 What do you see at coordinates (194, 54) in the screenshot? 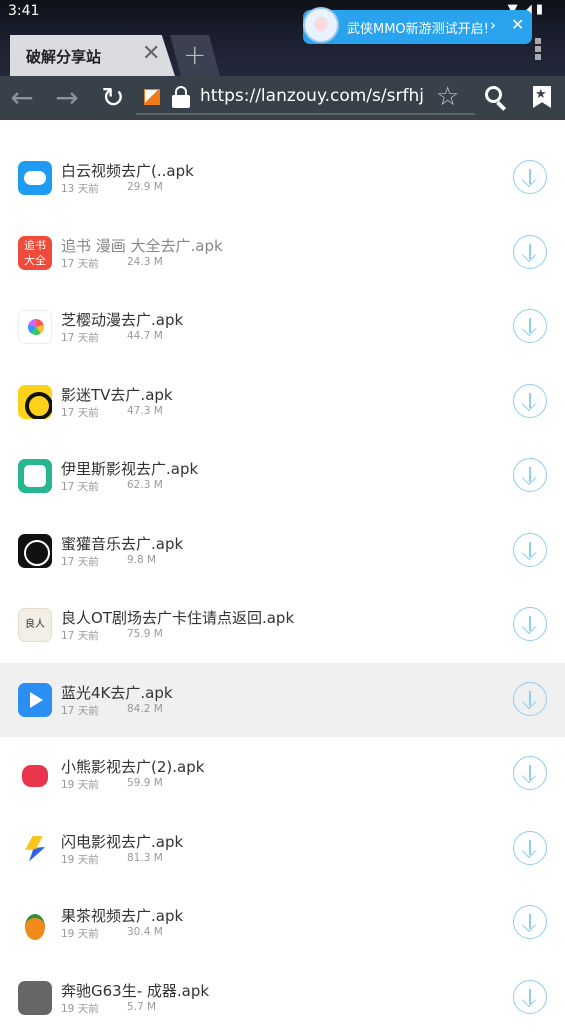
I see `plus-icon: +` at bounding box center [194, 54].